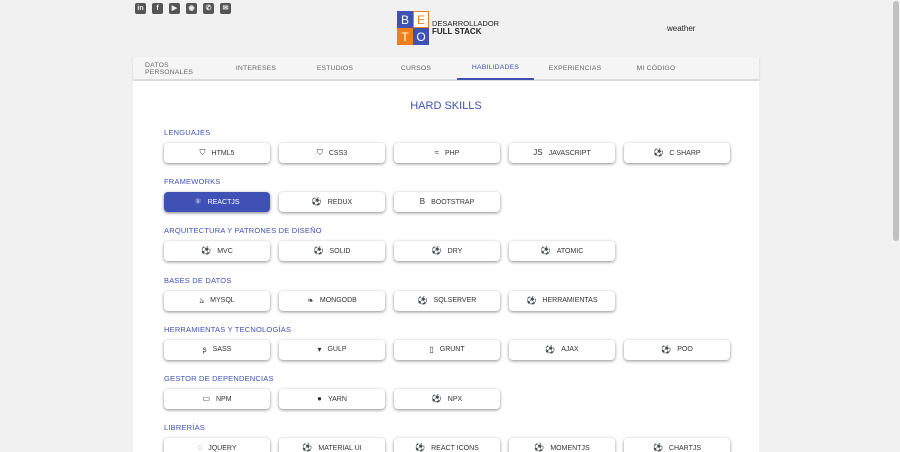  Describe the element at coordinates (208, 8) in the screenshot. I see `whatsapp-icon: ✆` at that location.